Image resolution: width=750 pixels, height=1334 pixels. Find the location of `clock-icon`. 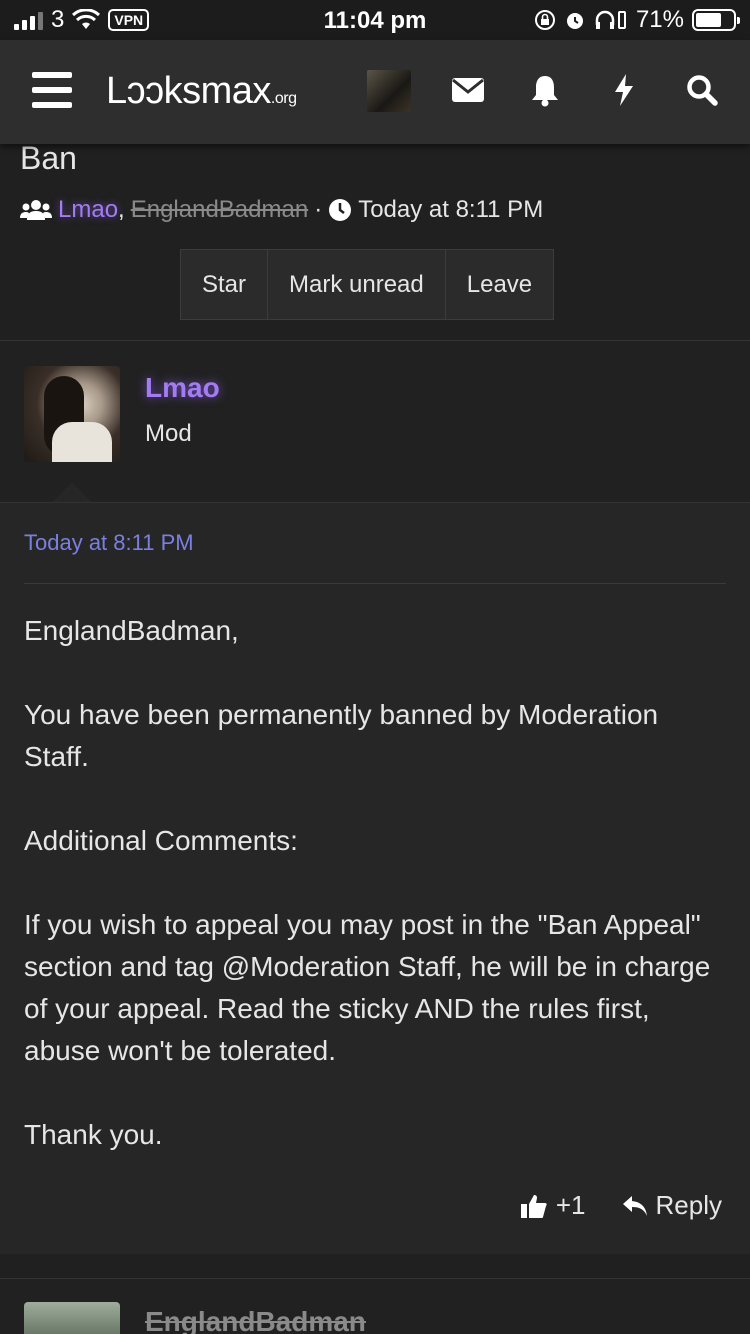

clock-icon is located at coordinates (340, 210).